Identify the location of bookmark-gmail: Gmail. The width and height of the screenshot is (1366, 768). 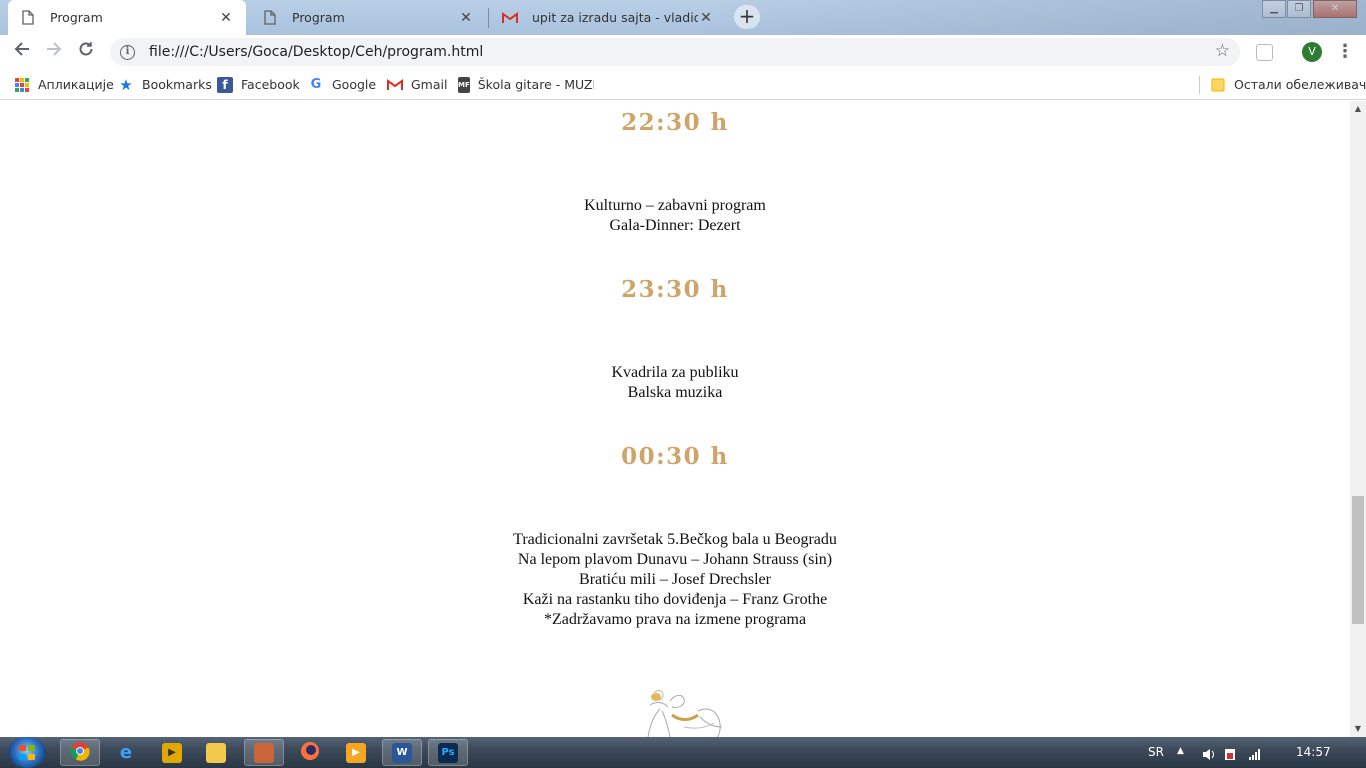
(417, 84).